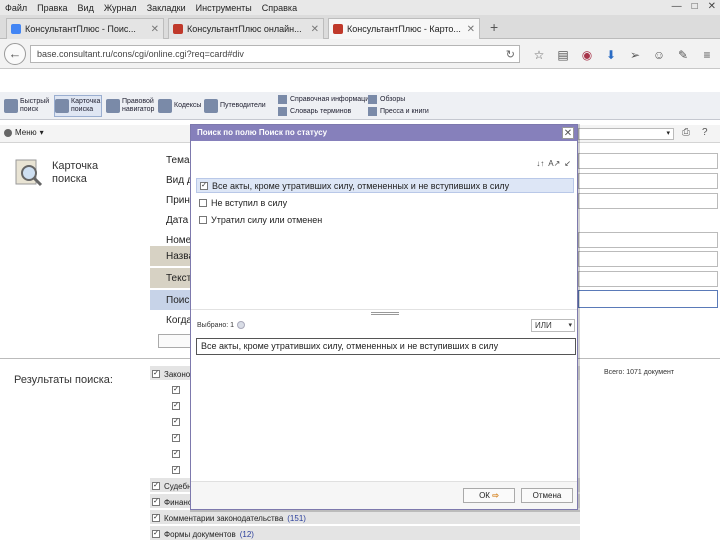 Image resolution: width=720 pixels, height=540 pixels. What do you see at coordinates (686, 132) in the screenshot?
I see `print-icon: ⎙` at bounding box center [686, 132].